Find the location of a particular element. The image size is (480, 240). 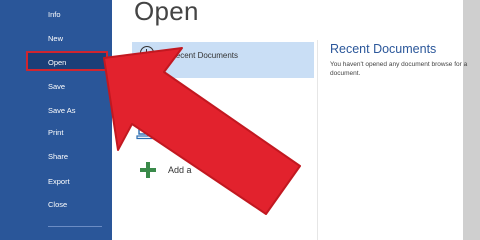

sidebar-item-new: New is located at coordinates (67, 39).